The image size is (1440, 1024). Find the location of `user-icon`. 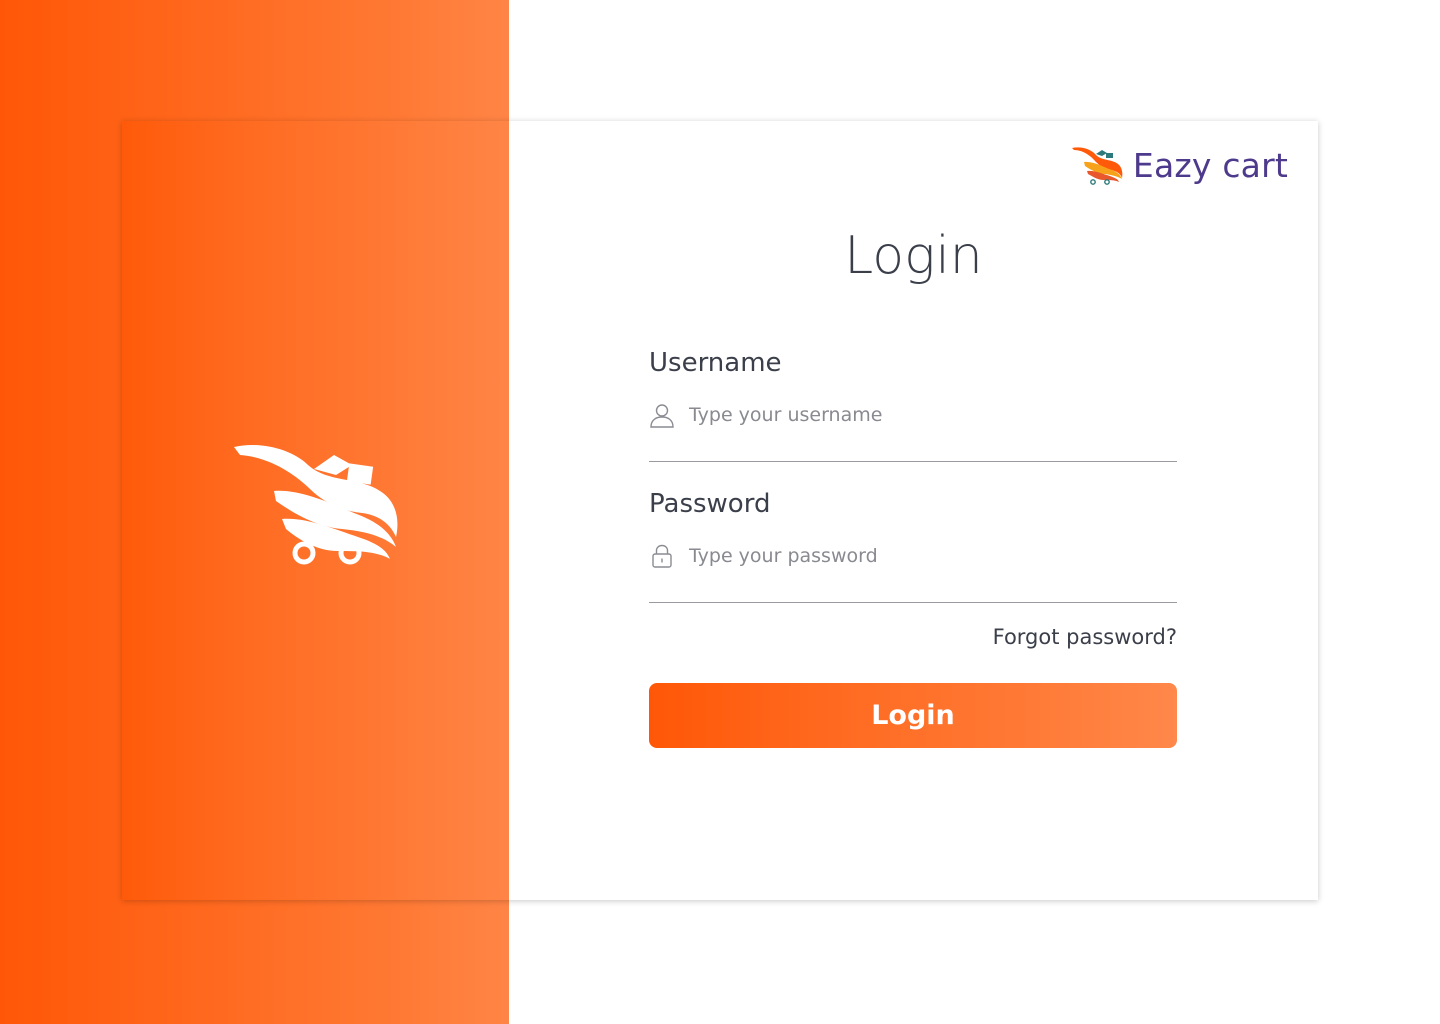

user-icon is located at coordinates (662, 416).